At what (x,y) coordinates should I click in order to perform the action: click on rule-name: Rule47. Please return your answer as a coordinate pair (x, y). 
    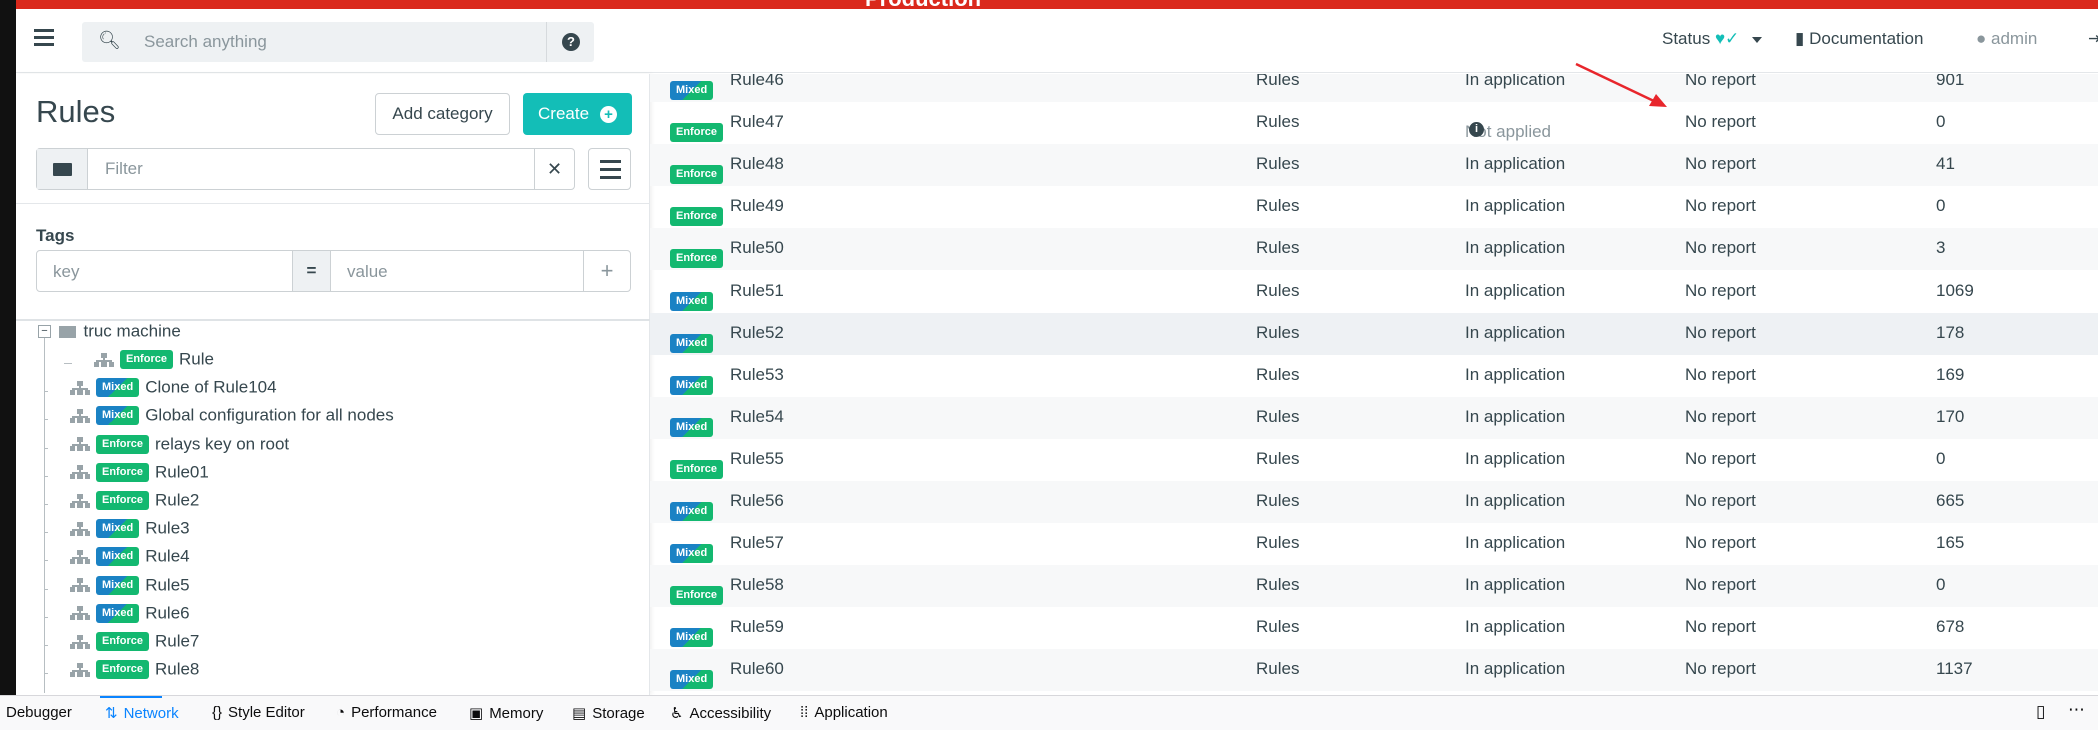
    Looking at the image, I should click on (757, 122).